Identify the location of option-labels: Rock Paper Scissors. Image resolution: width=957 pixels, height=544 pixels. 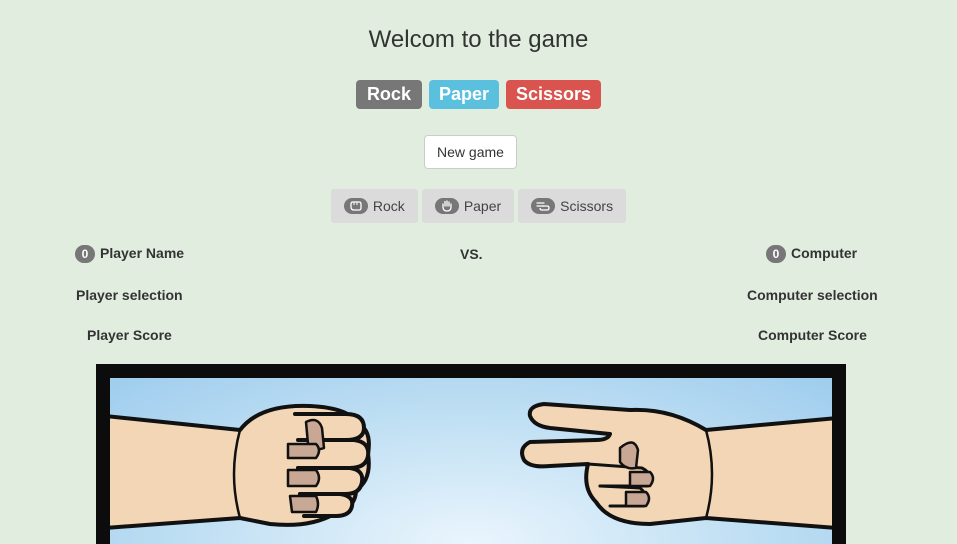
(478, 94).